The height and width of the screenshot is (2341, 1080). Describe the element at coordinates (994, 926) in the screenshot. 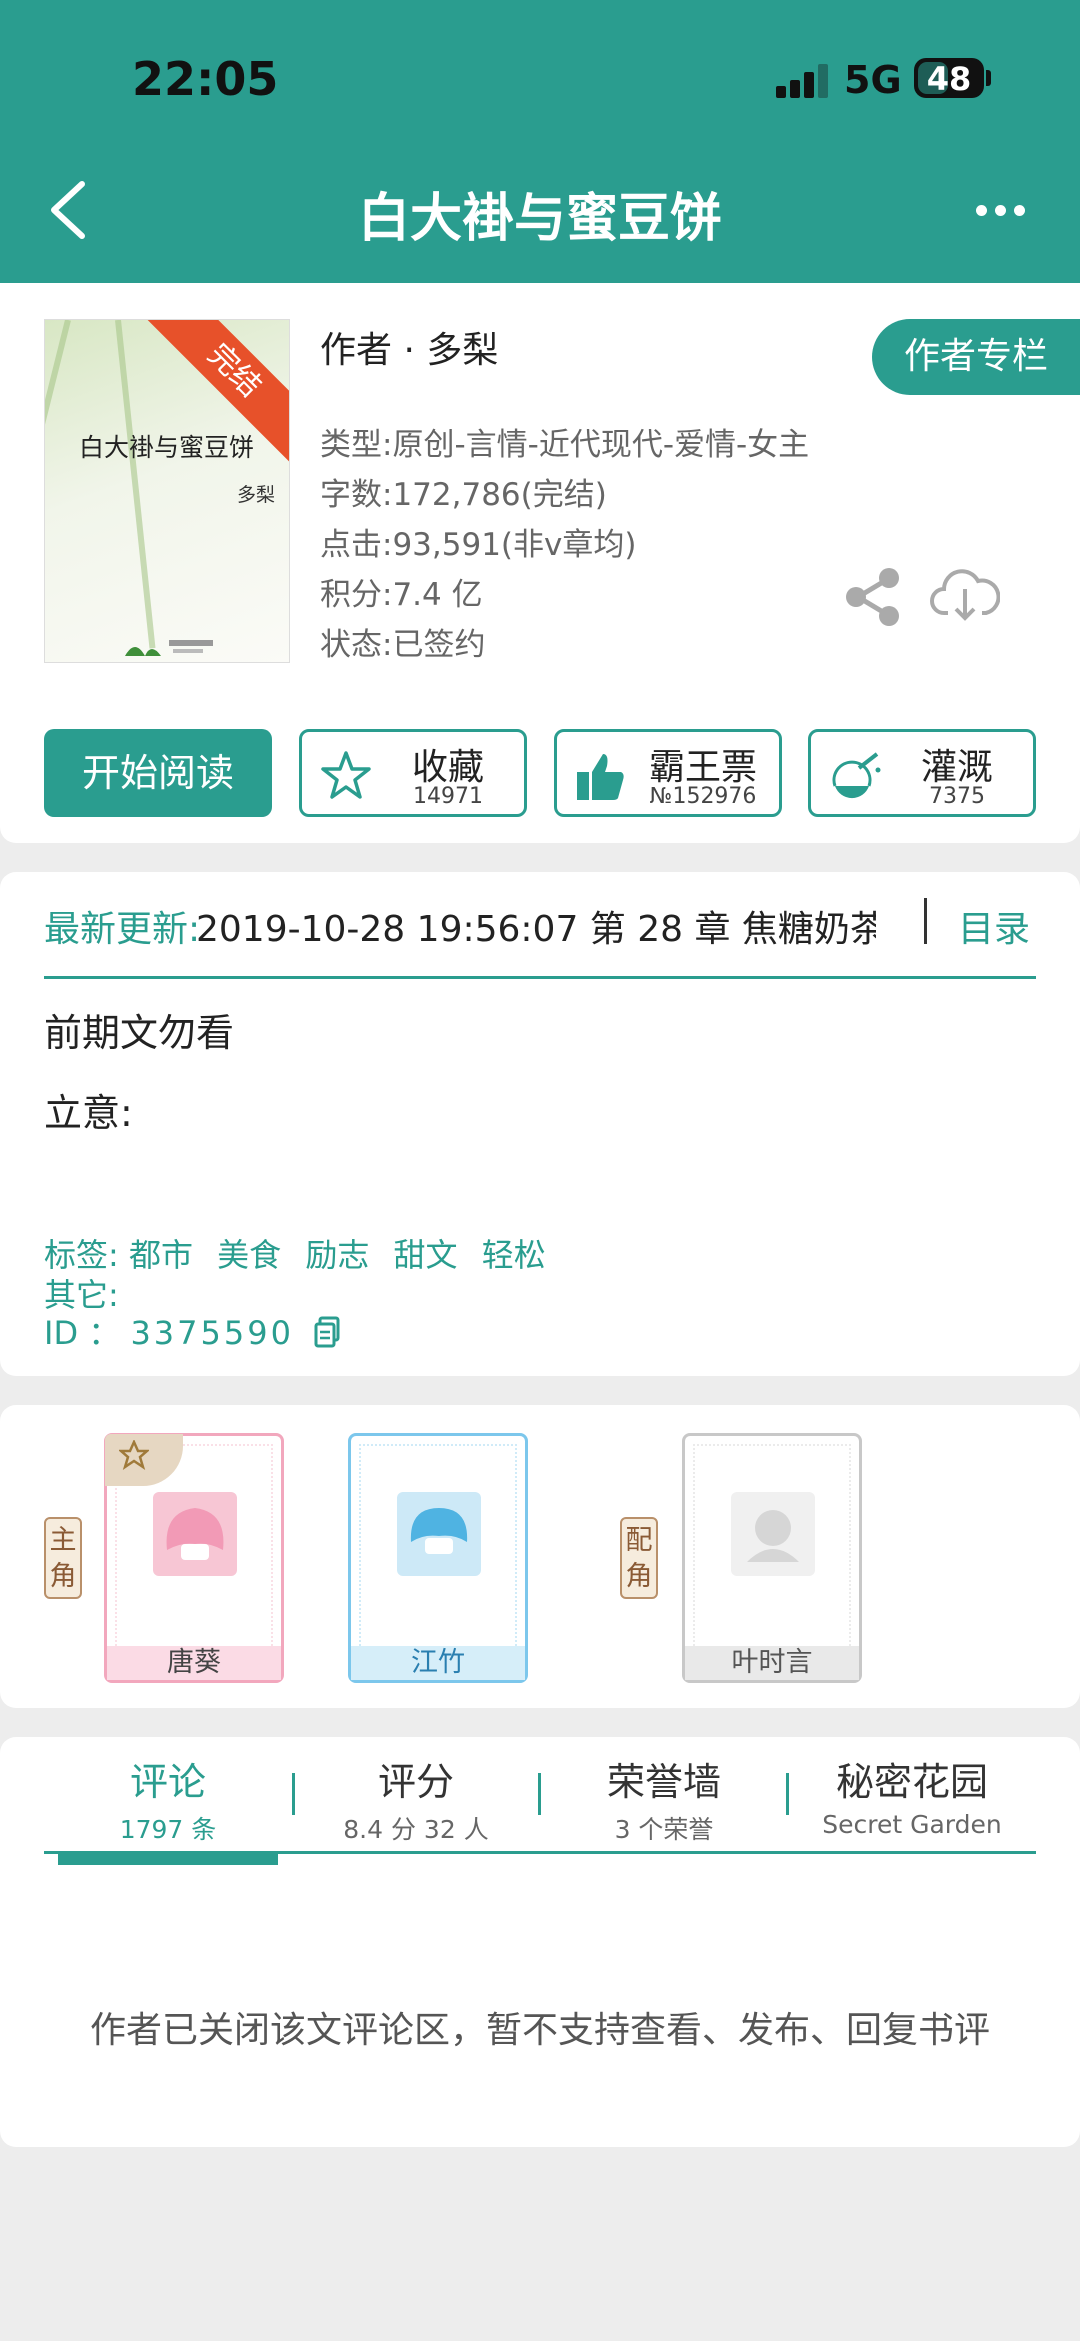

I see `catalog-link: 目录` at that location.